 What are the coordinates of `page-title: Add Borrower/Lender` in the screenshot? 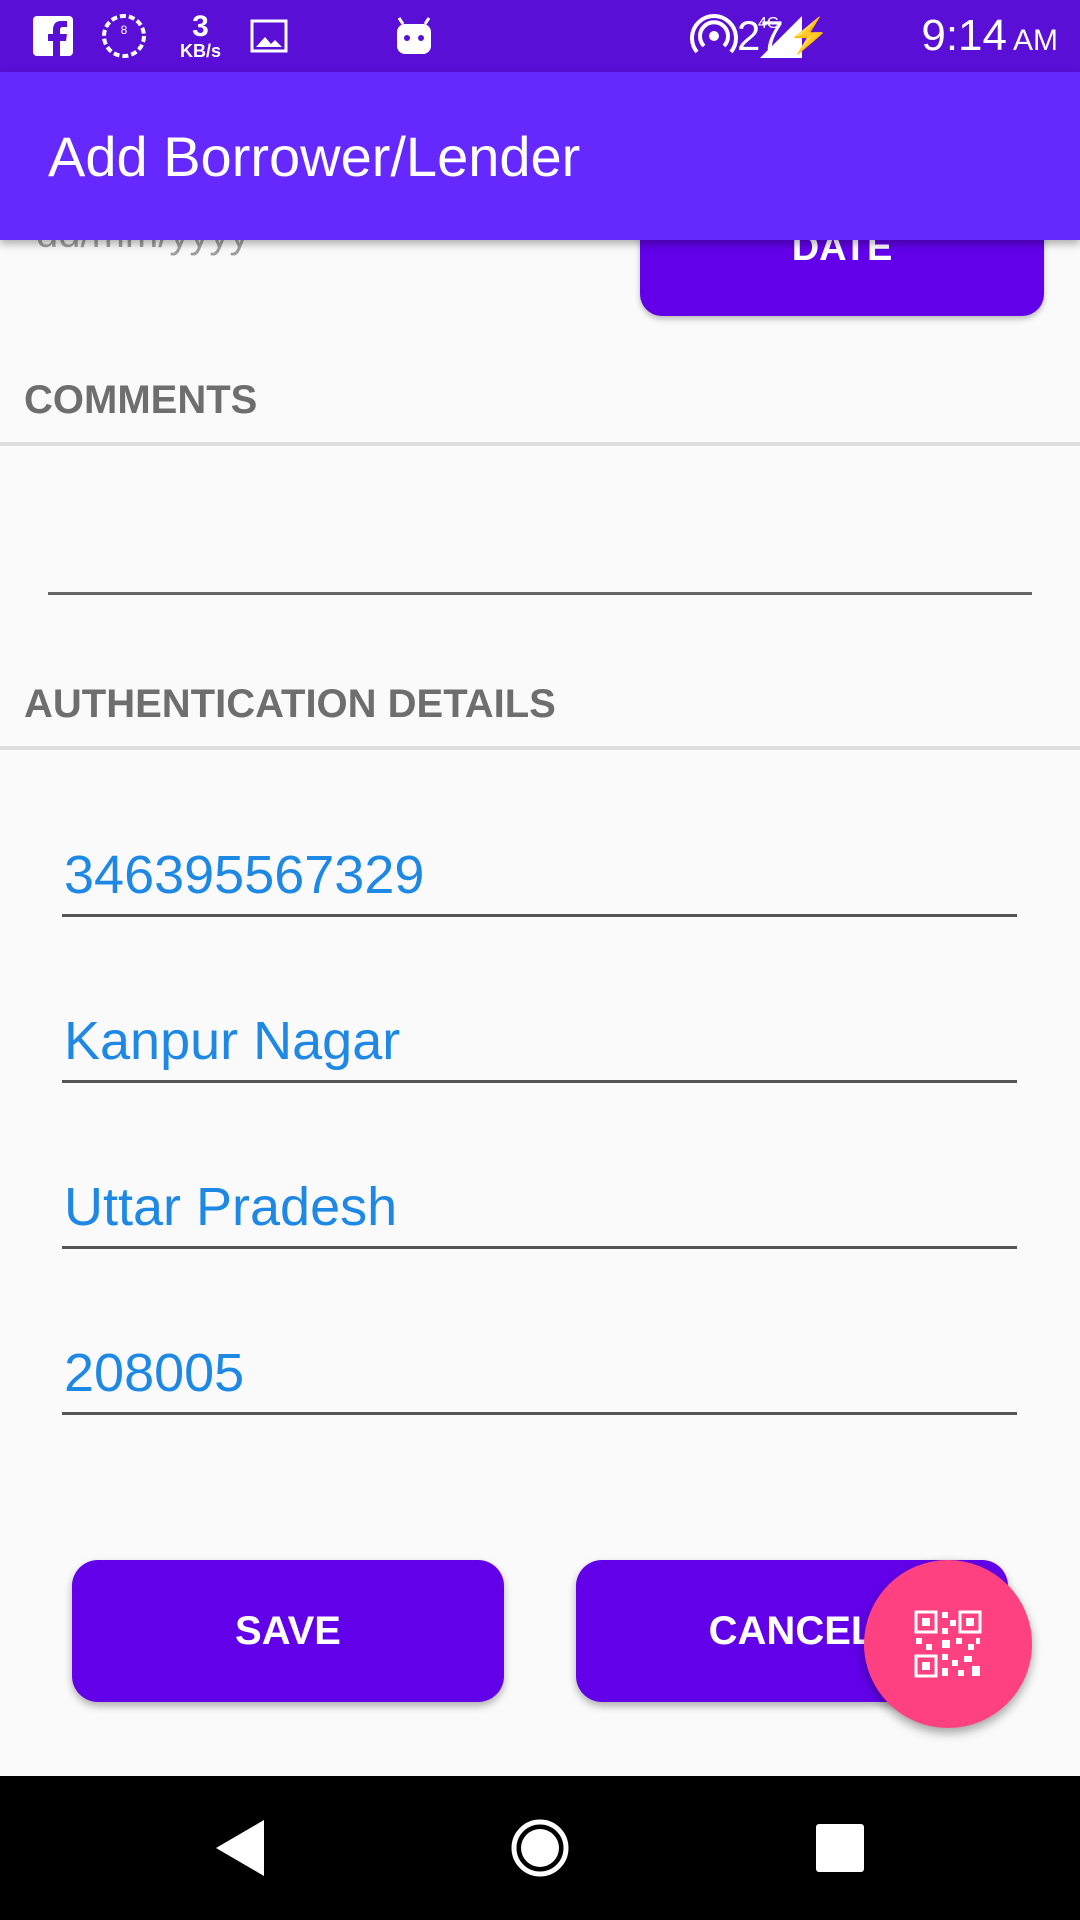 It's located at (314, 156).